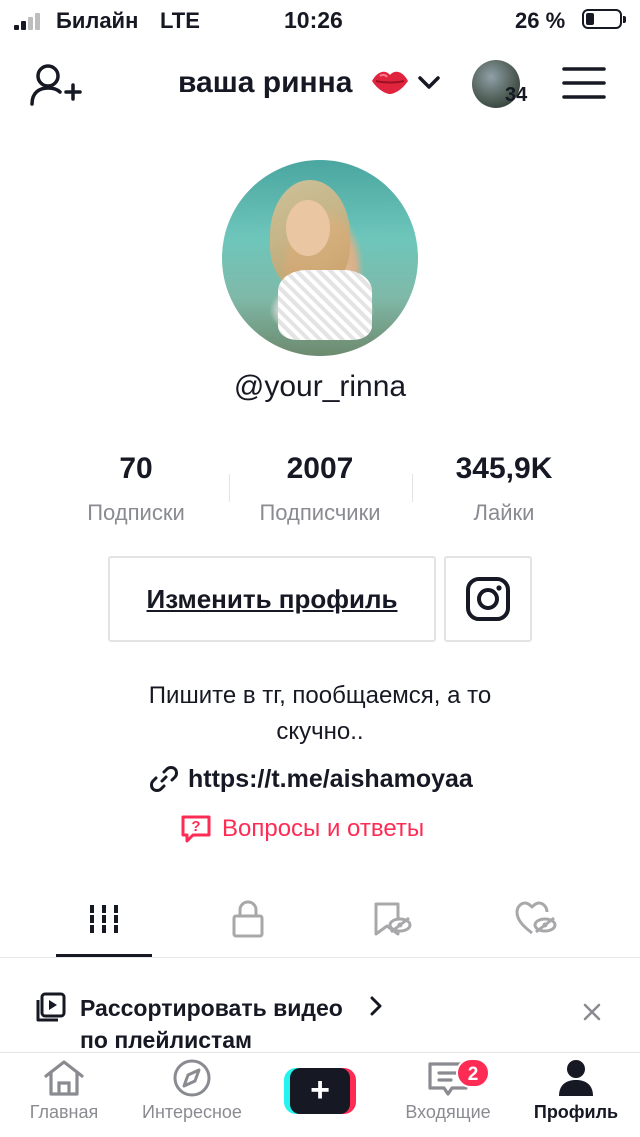 This screenshot has width=640, height=1137. What do you see at coordinates (576, 1078) in the screenshot?
I see `profile-icon` at bounding box center [576, 1078].